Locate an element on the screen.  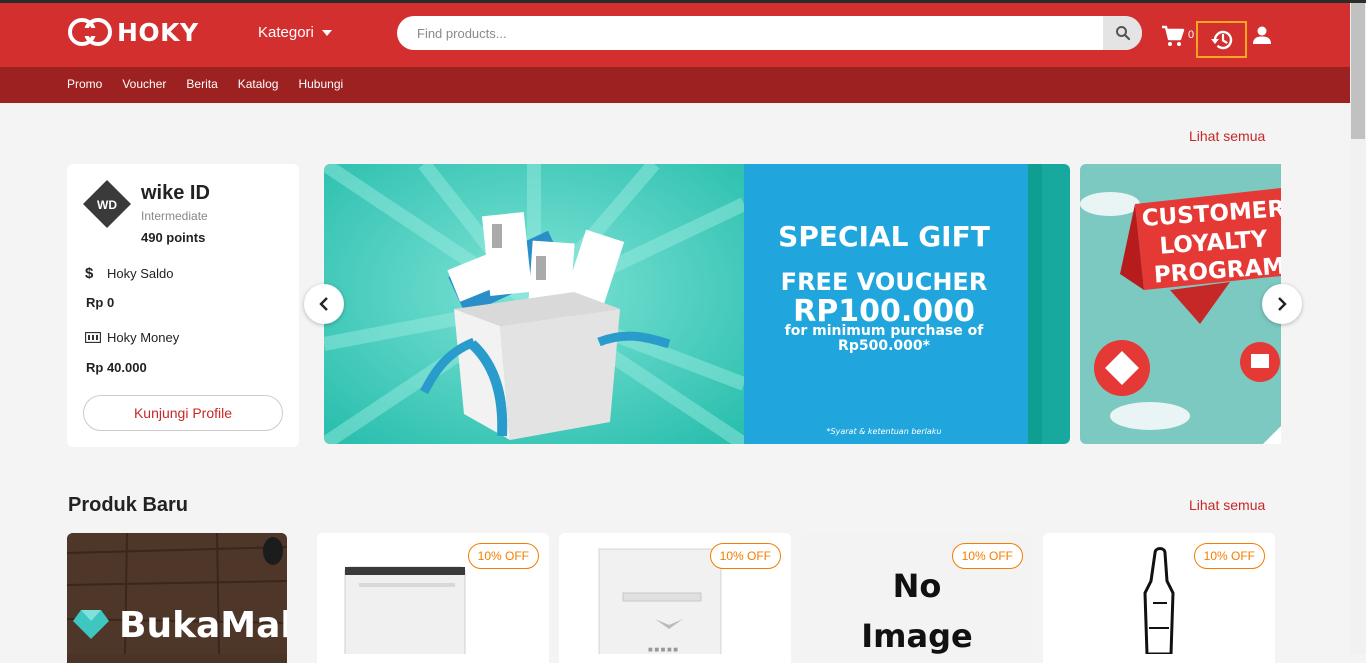
profile-level: Intermediate is located at coordinates (174, 216).